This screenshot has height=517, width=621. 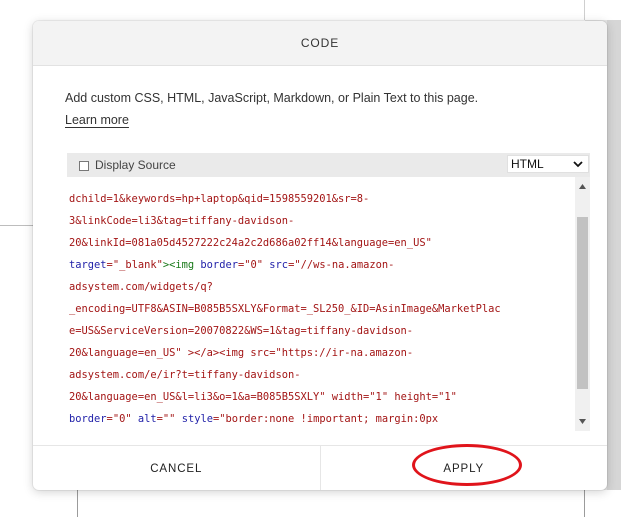 I want to click on display-source-checkbox, so click(x=84, y=166).